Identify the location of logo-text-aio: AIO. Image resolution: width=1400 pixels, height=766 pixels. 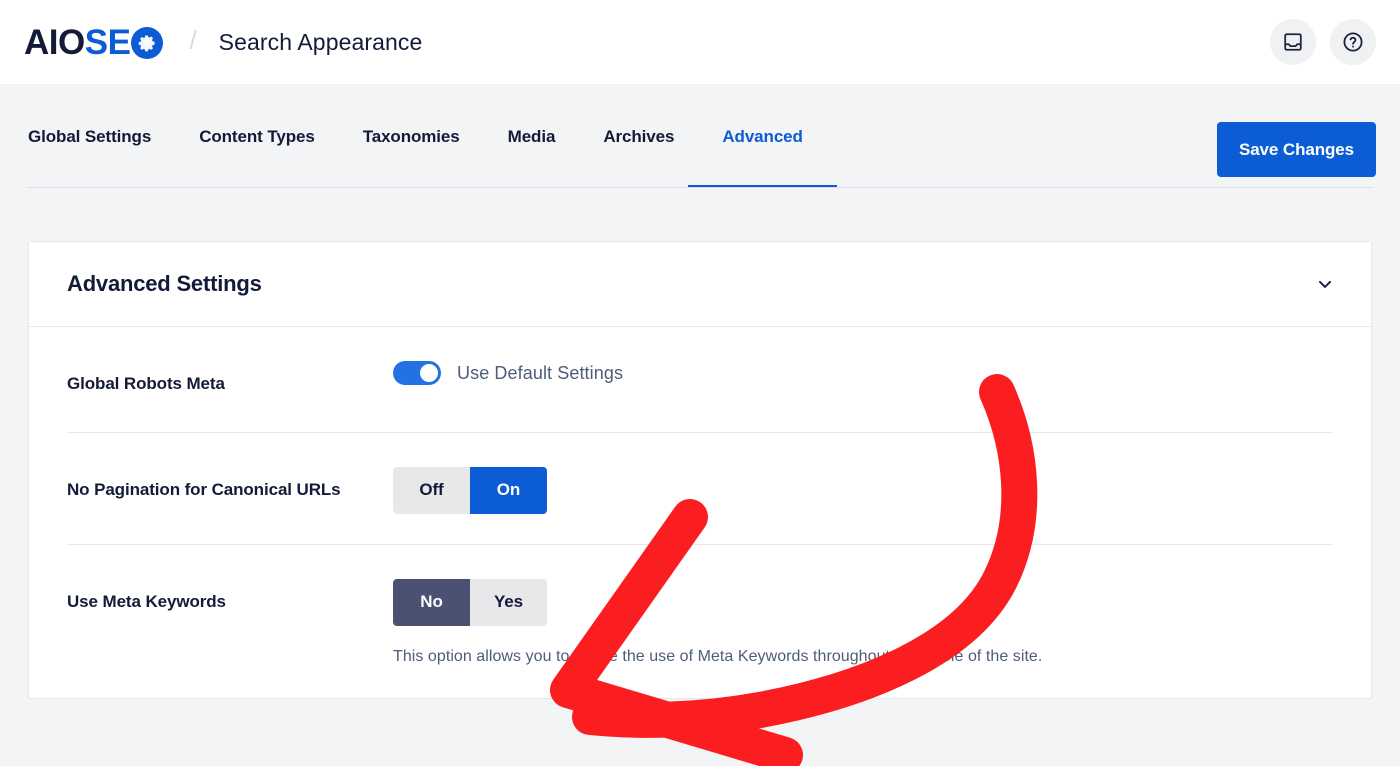
(54, 42).